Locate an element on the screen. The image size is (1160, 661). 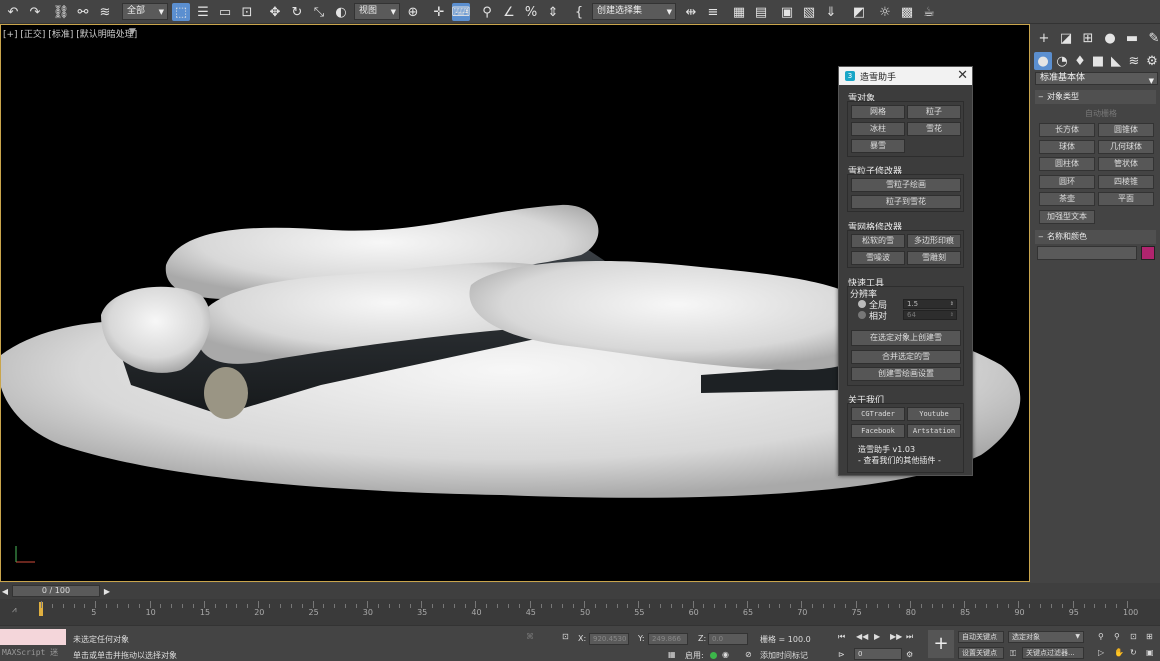
fluffy-snow-button: 松软的雪 is located at coordinates (878, 241).